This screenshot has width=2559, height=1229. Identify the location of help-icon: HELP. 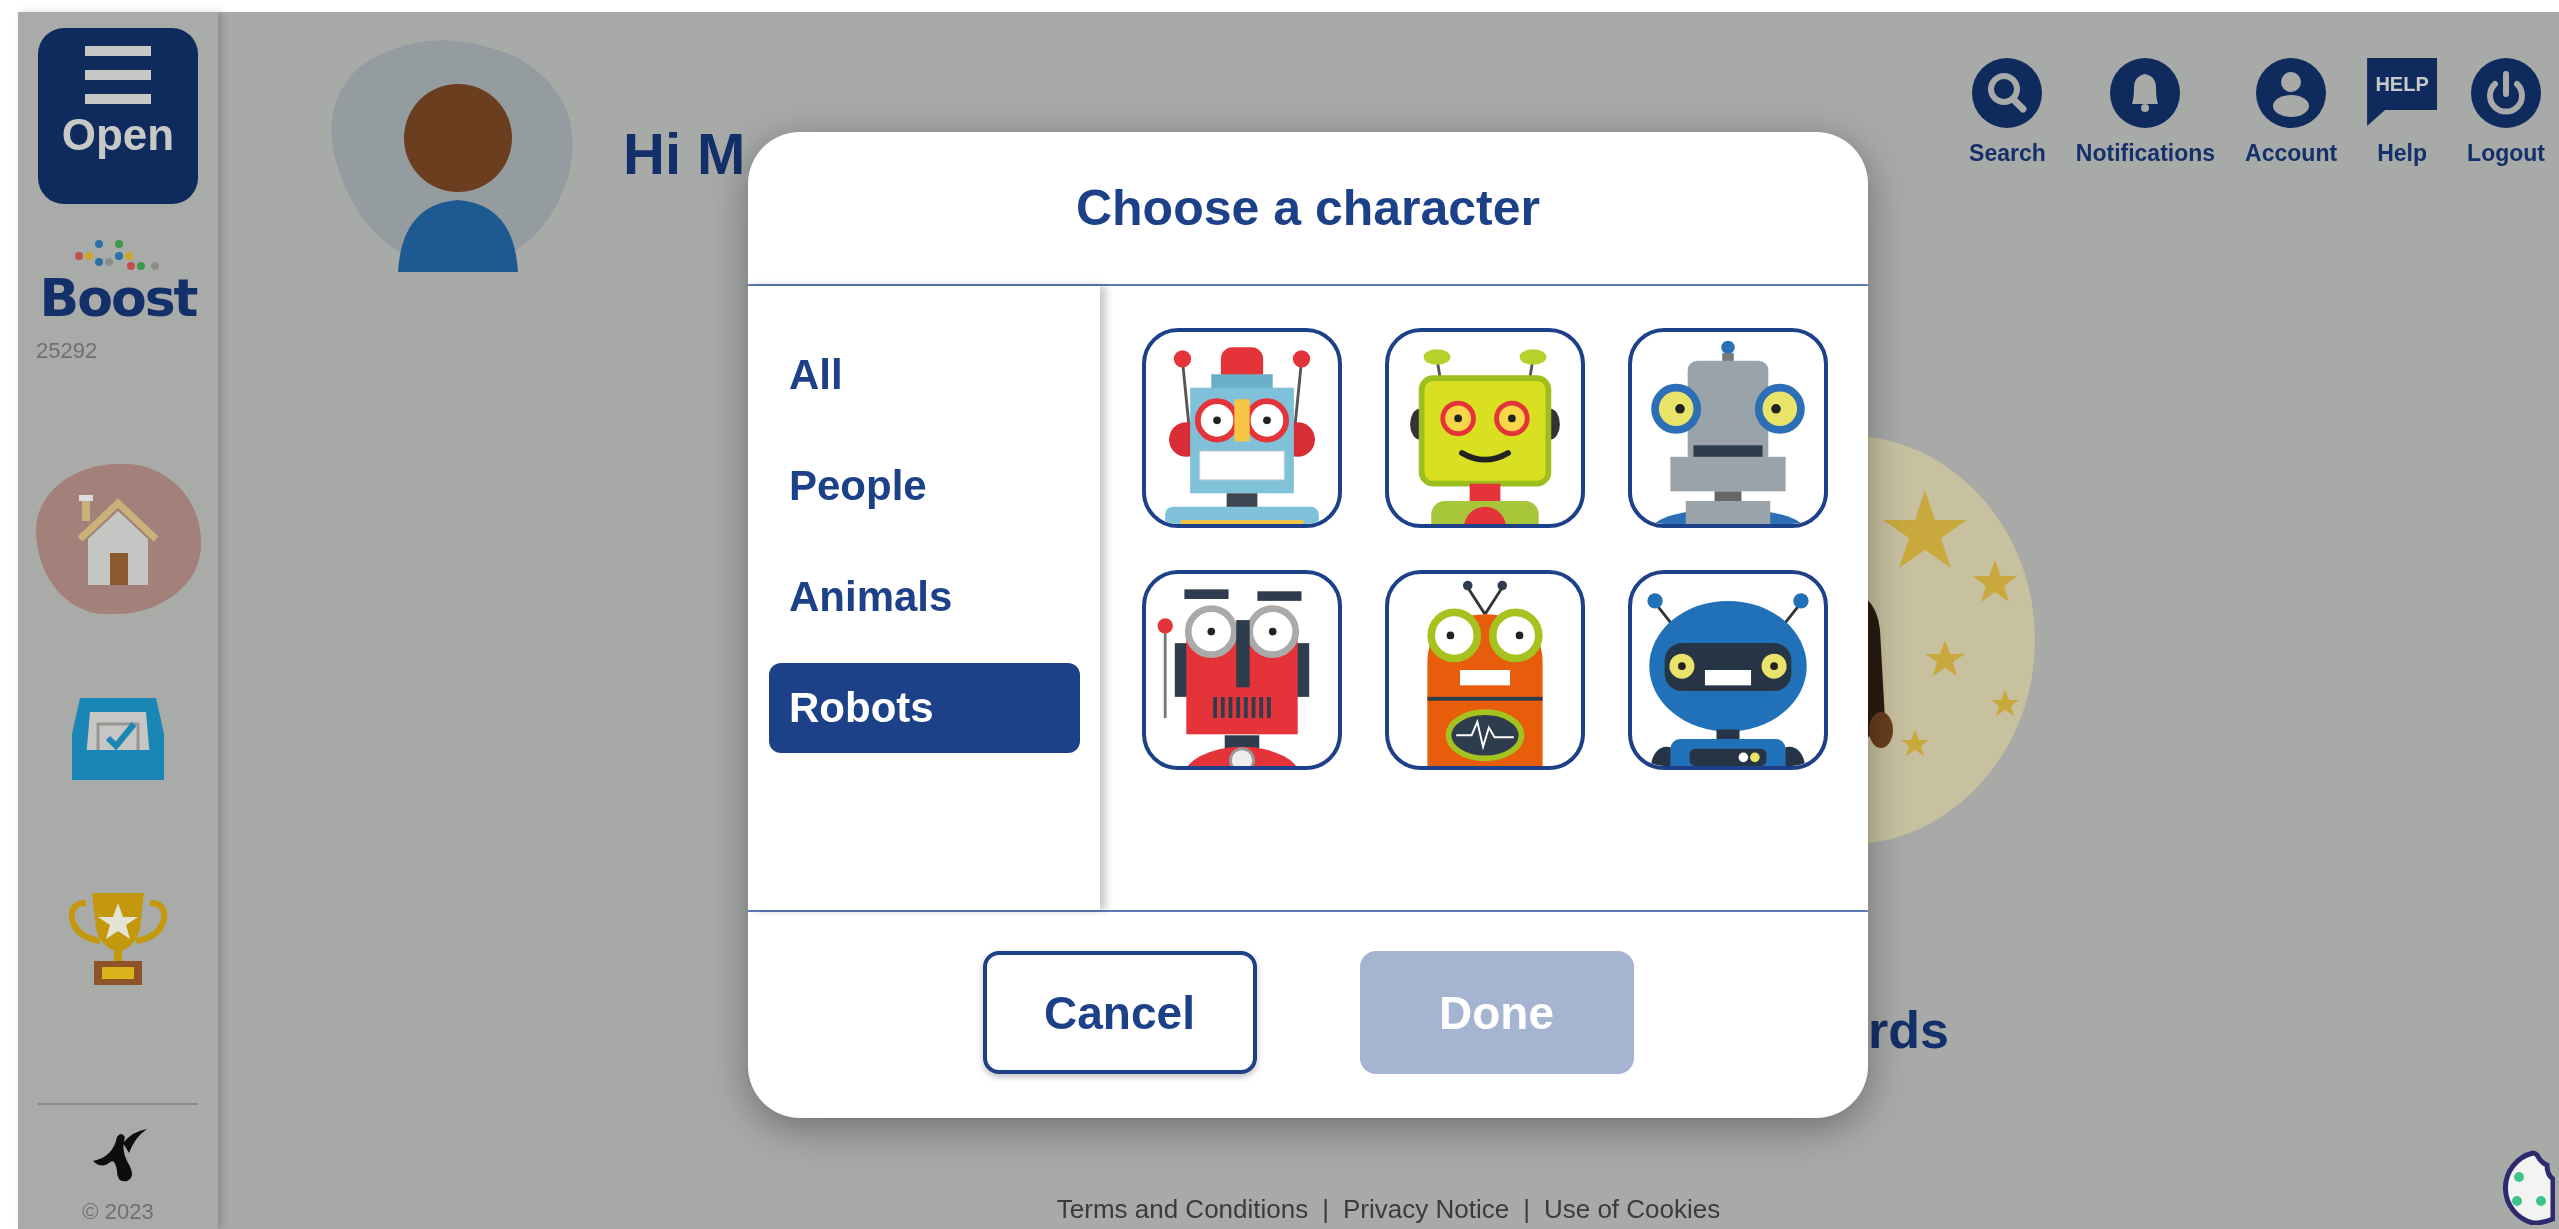
(2402, 92).